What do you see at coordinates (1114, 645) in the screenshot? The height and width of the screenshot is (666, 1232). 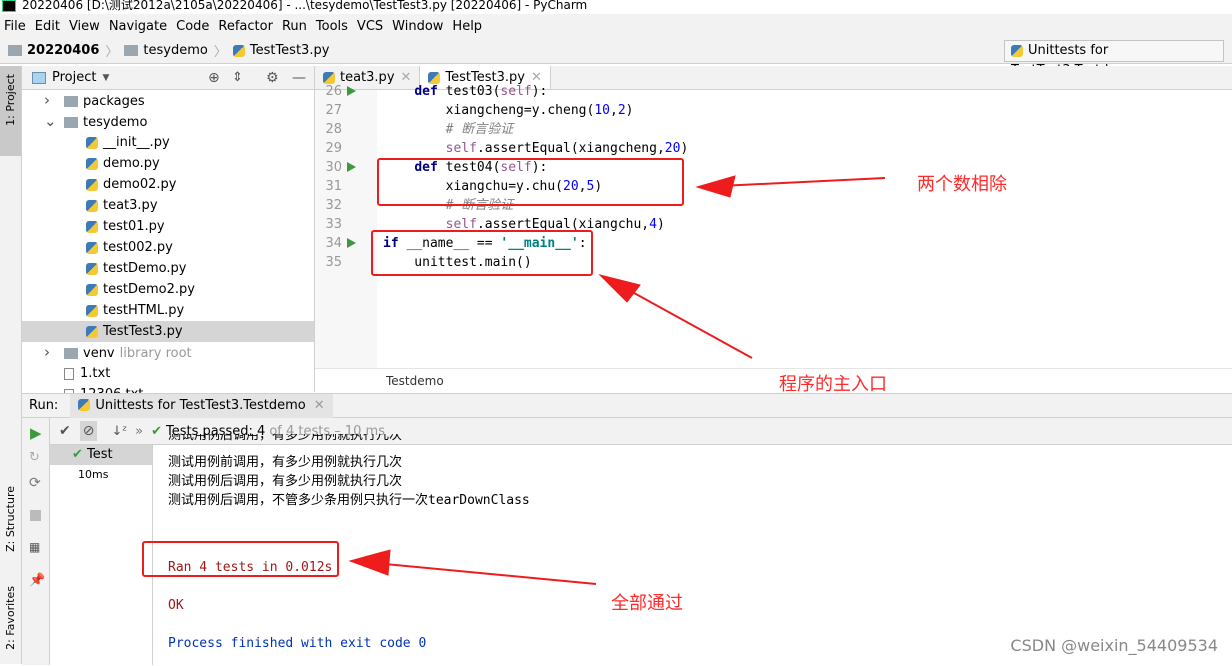 I see `watermark: CSDN @weixin_54409534` at bounding box center [1114, 645].